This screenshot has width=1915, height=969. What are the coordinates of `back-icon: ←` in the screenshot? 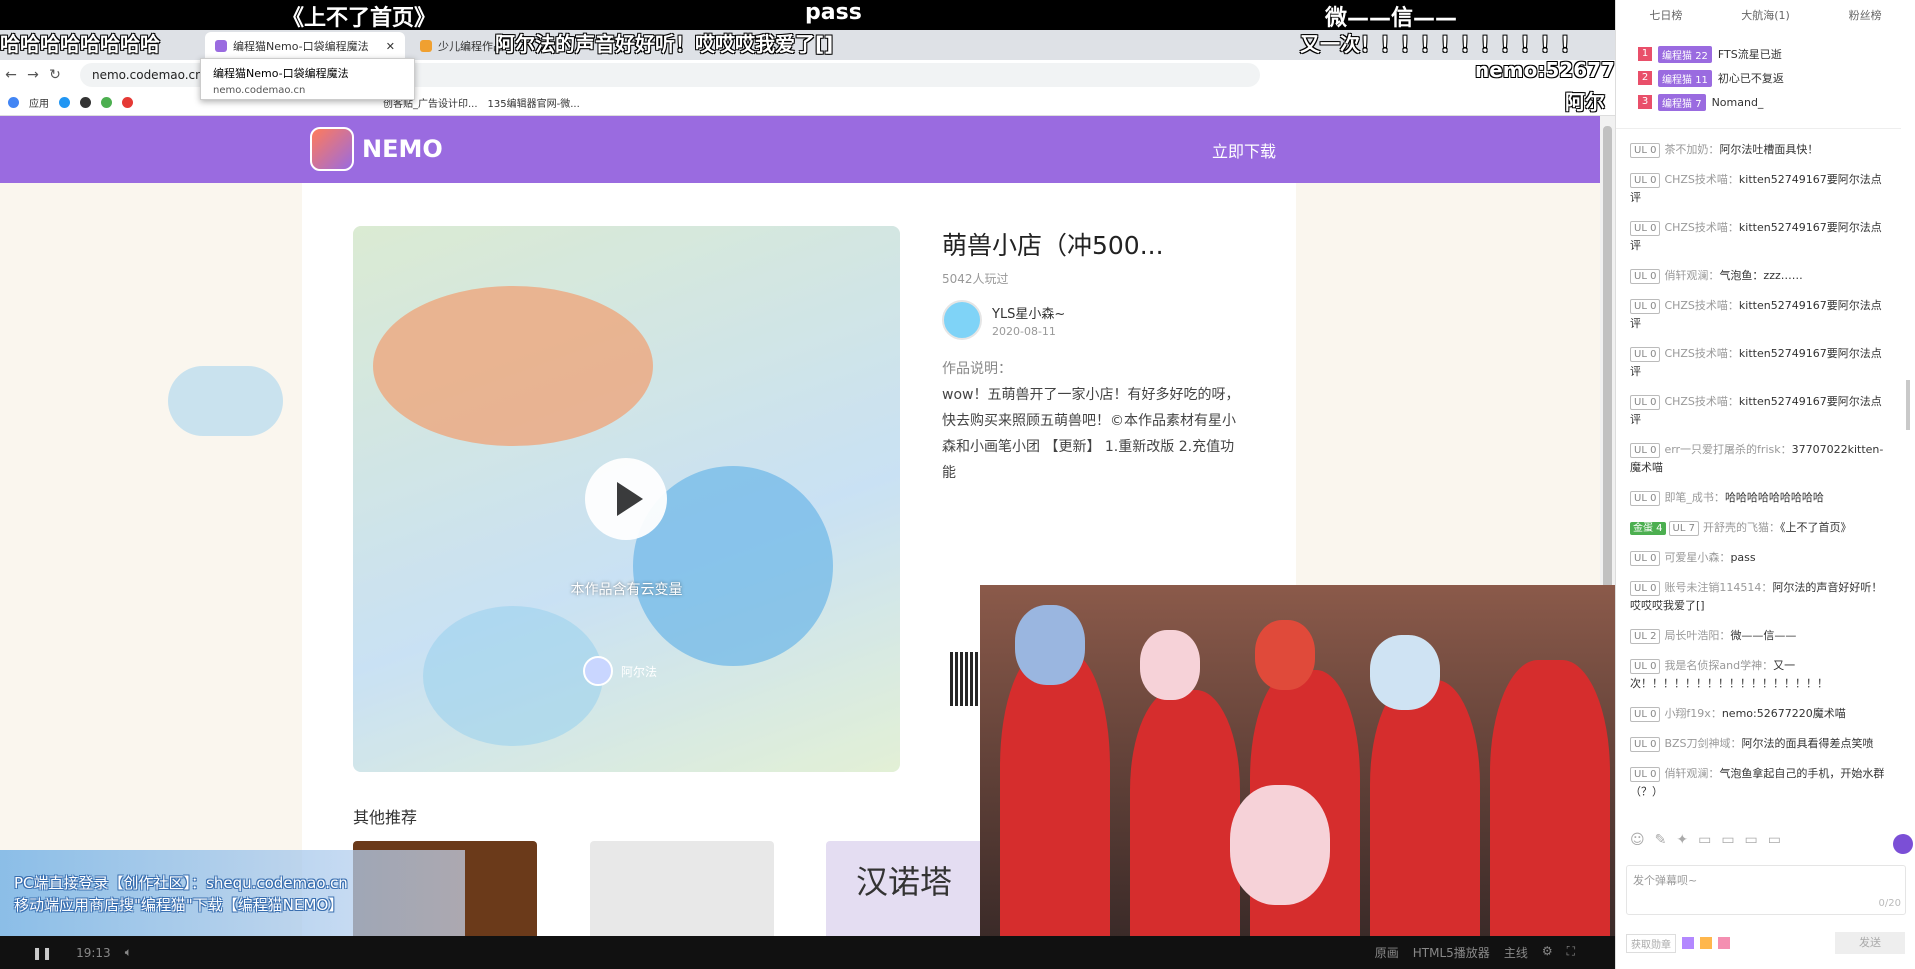 It's located at (11, 75).